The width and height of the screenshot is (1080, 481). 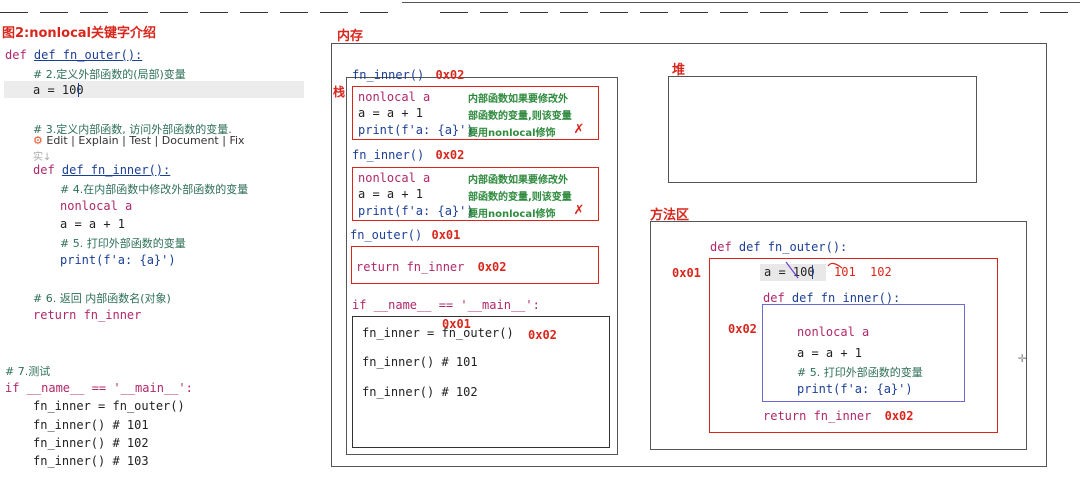 What do you see at coordinates (520, 197) in the screenshot?
I see `frame2-note2: 部函数的变量,则该变量` at bounding box center [520, 197].